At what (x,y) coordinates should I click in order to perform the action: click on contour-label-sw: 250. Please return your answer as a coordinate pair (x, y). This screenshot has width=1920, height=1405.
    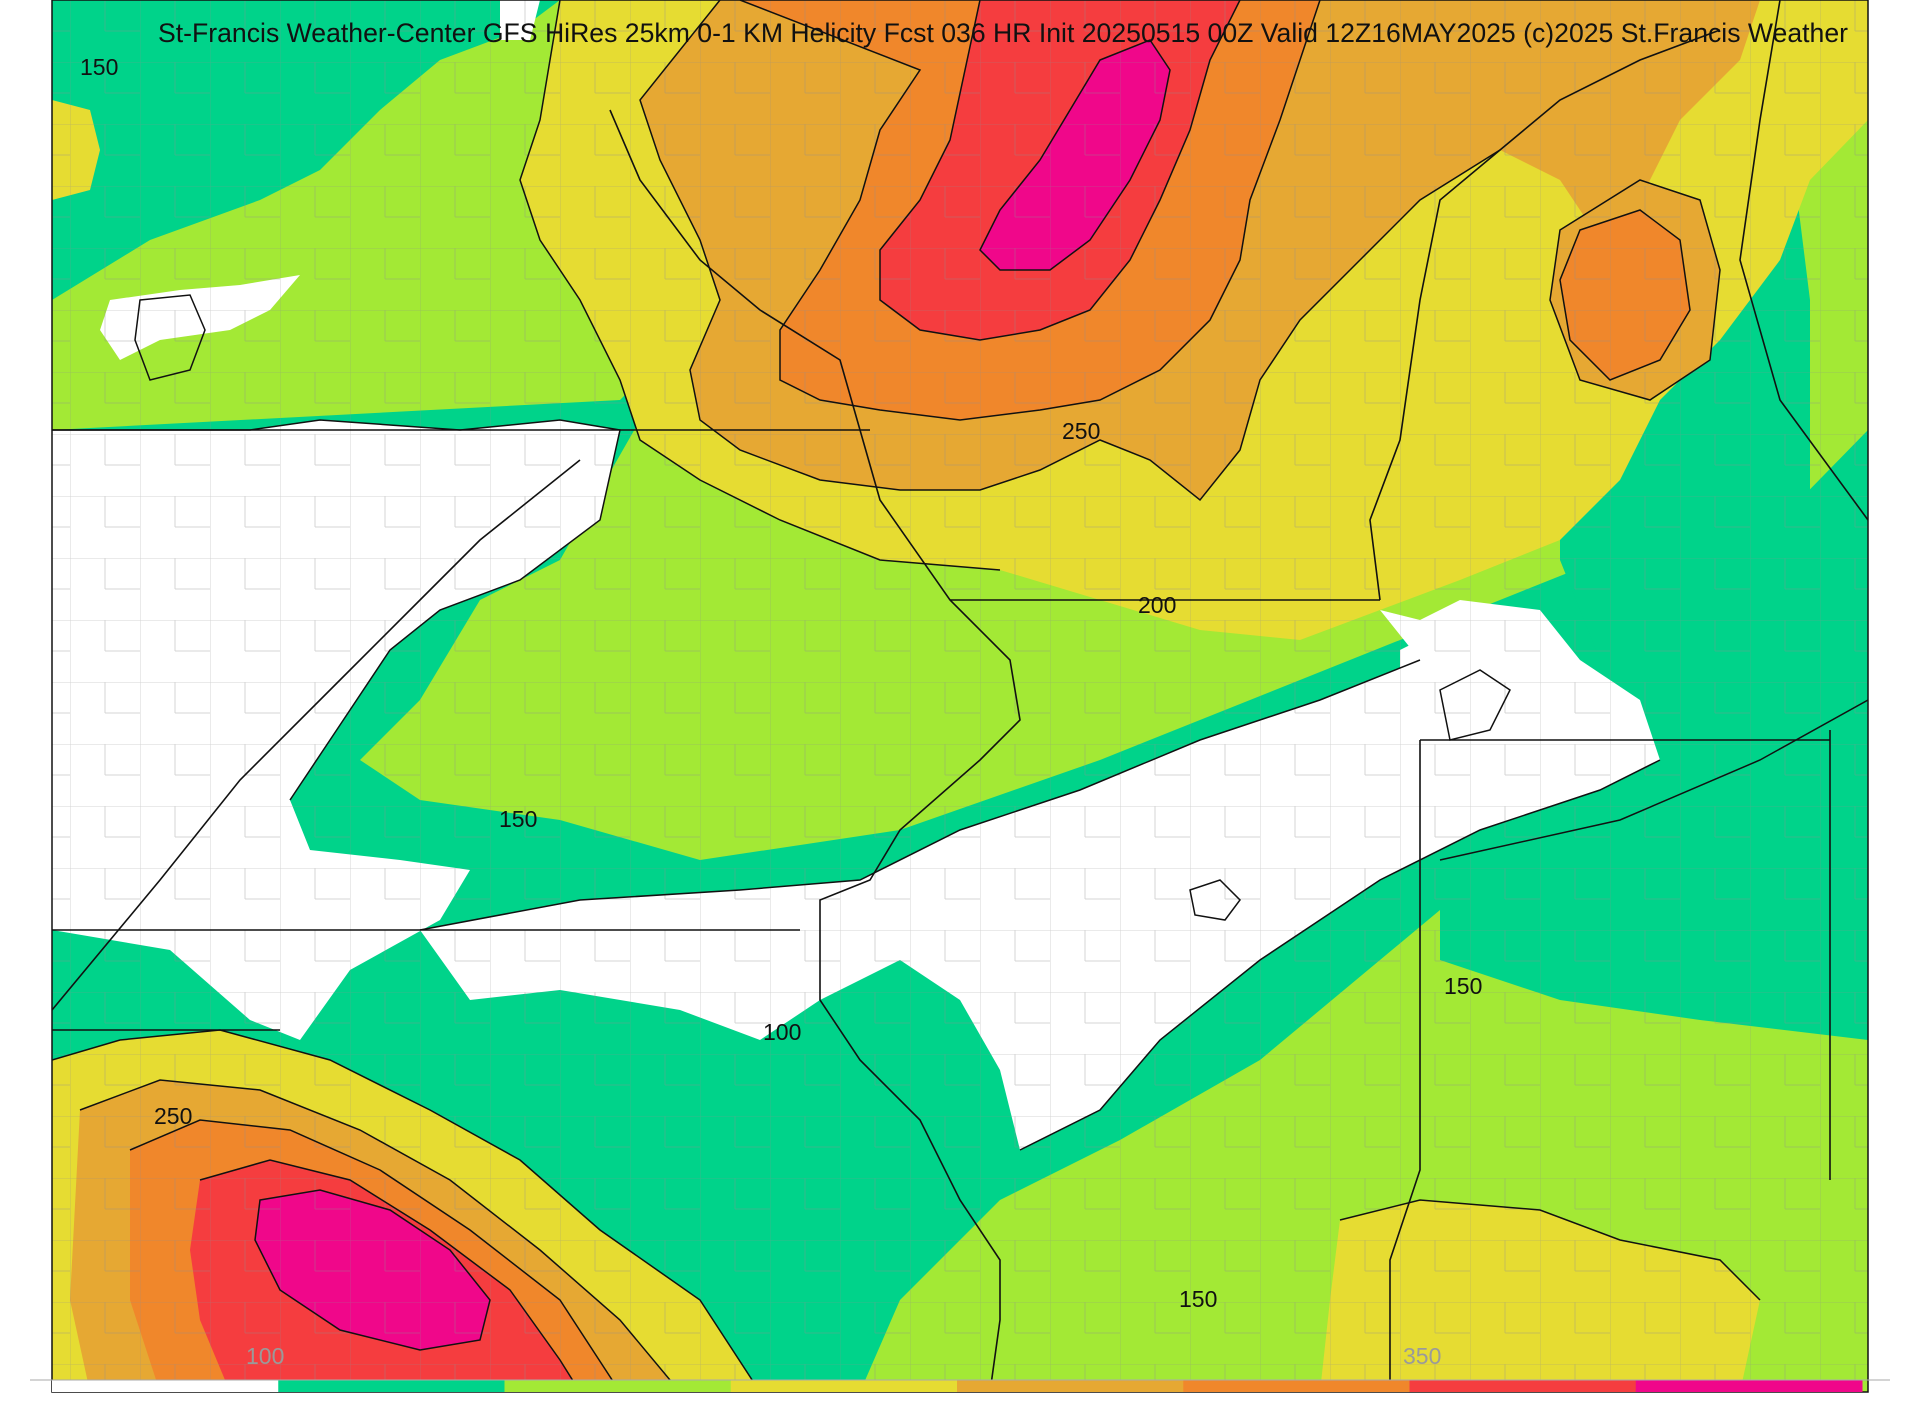
    Looking at the image, I should click on (173, 1116).